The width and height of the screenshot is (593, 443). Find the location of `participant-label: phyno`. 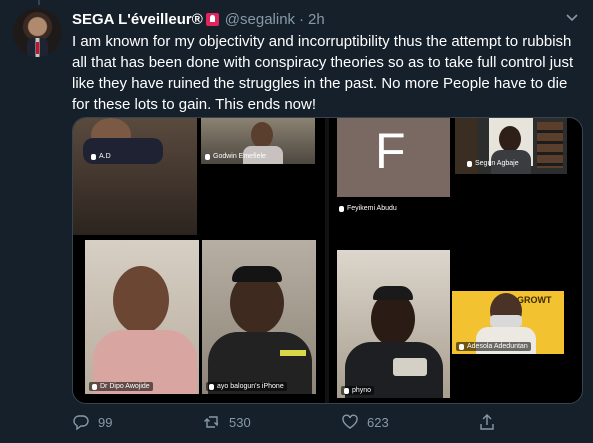

participant-label: phyno is located at coordinates (358, 390).